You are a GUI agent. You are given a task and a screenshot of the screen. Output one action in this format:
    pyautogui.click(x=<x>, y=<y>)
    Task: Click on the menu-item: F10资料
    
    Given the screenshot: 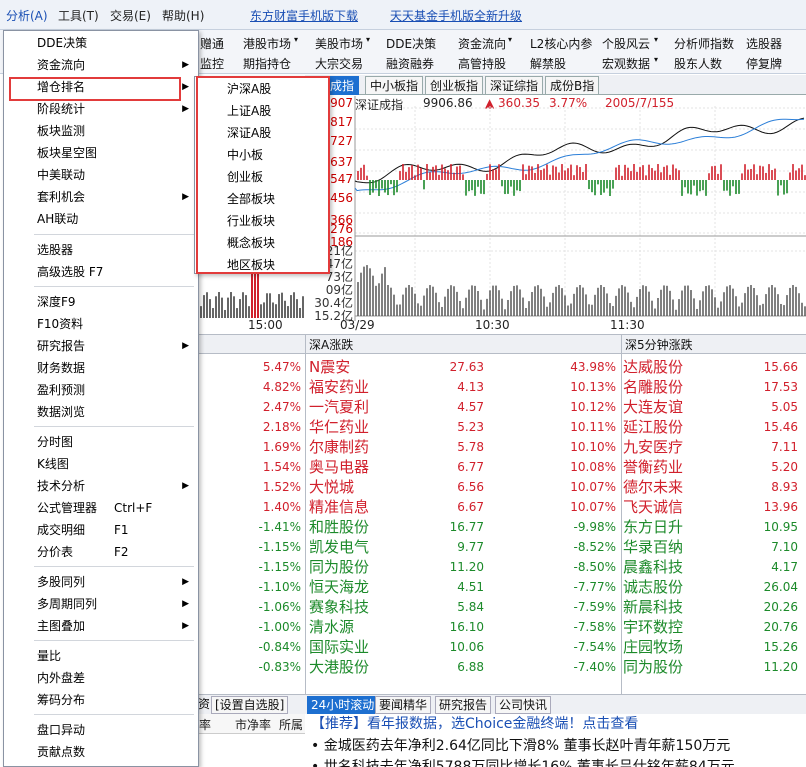 What is the action you would take?
    pyautogui.click(x=101, y=324)
    